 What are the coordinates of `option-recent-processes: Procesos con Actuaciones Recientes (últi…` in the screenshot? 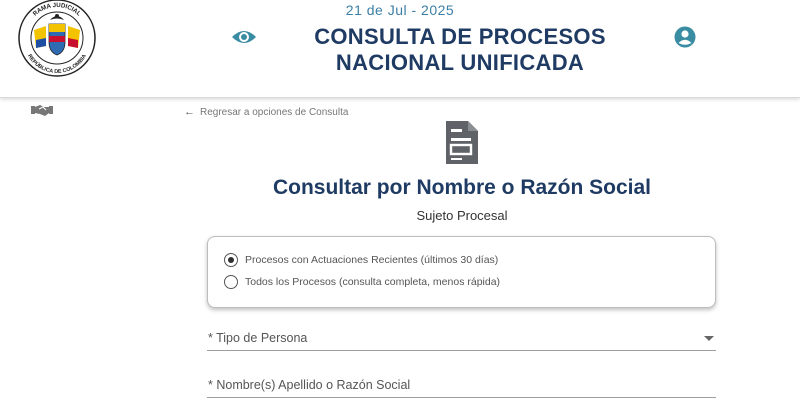 It's located at (361, 260).